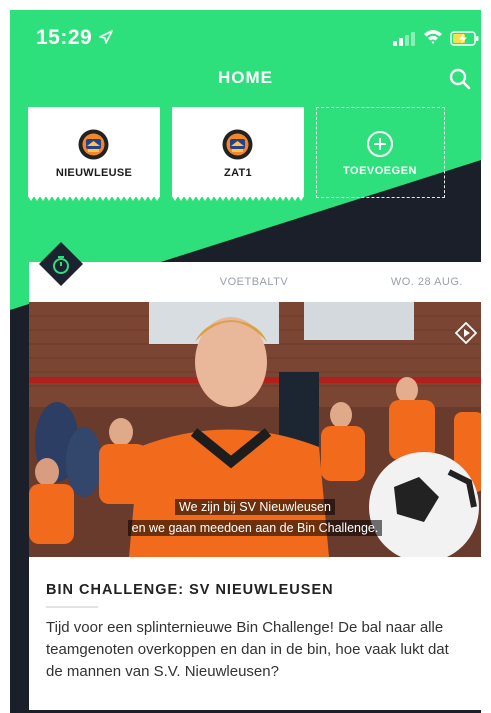  Describe the element at coordinates (61, 264) in the screenshot. I see `stopwatch-badge-icon` at that location.